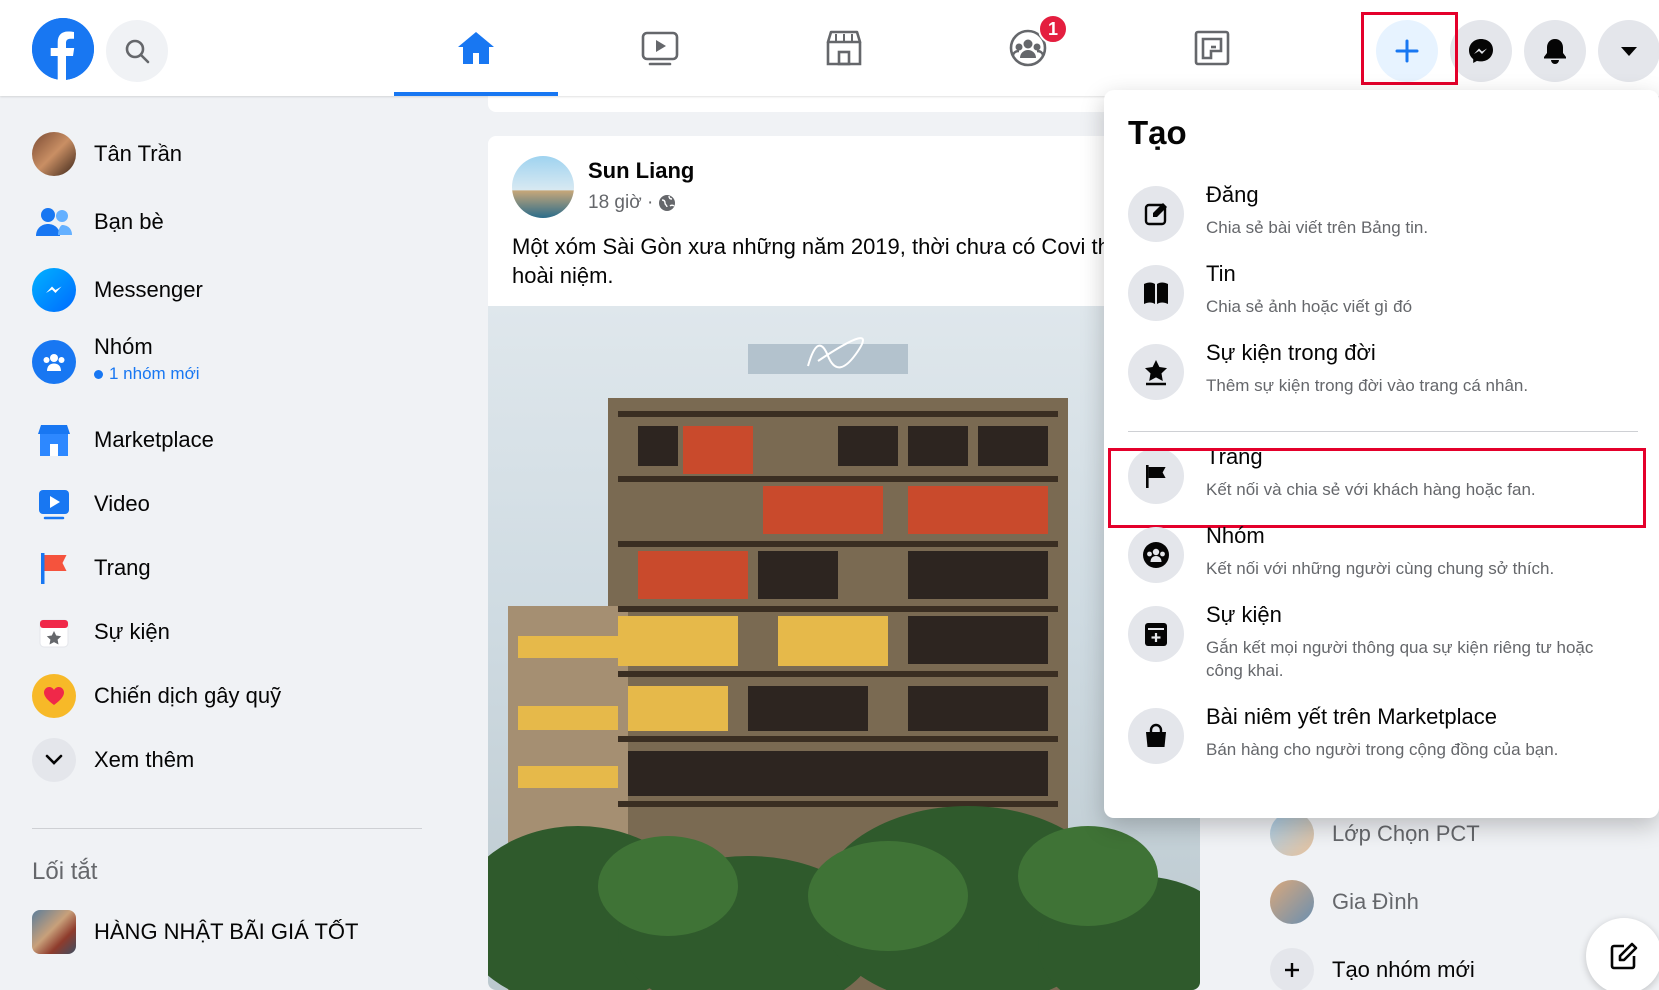 Image resolution: width=1659 pixels, height=990 pixels. What do you see at coordinates (138, 153) in the screenshot?
I see `sidebar-item-label: Tân Trần` at bounding box center [138, 153].